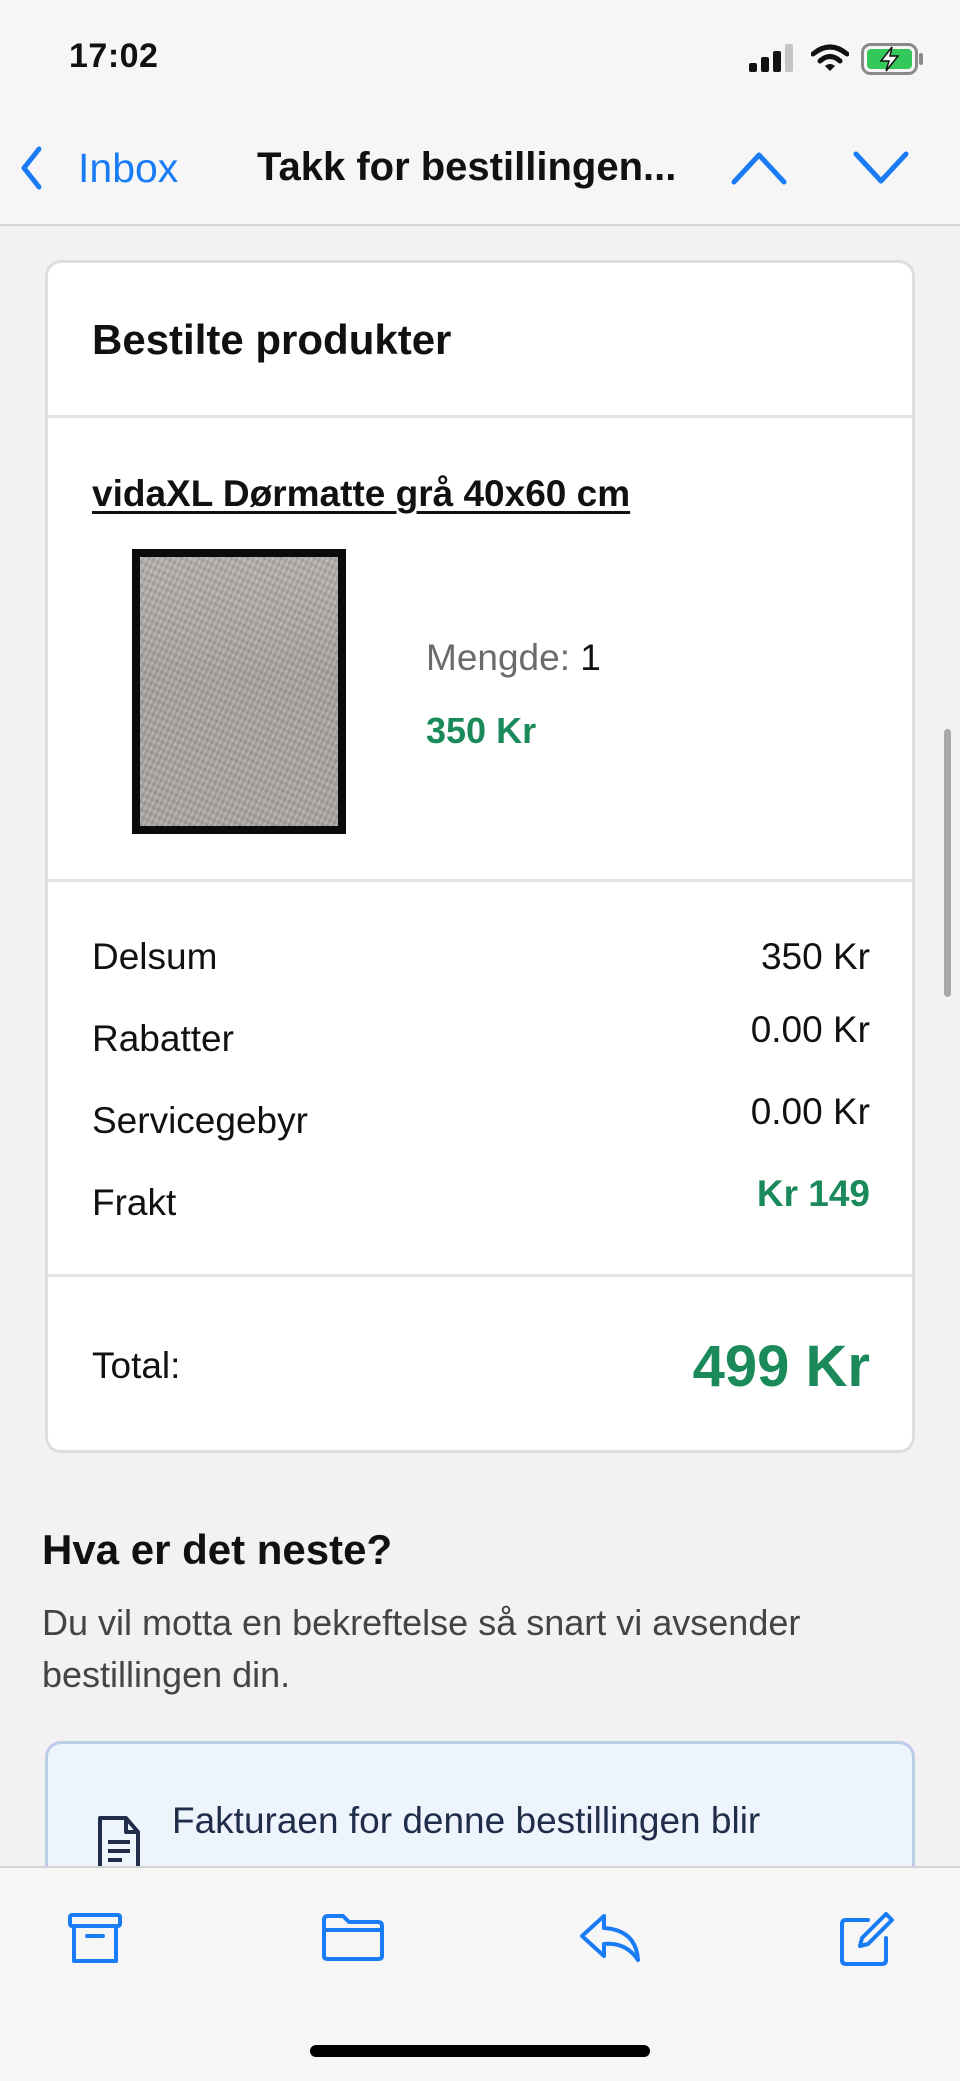 The width and height of the screenshot is (960, 2081). What do you see at coordinates (200, 1120) in the screenshot?
I see `summary-label-service-fee: Servicegebyr` at bounding box center [200, 1120].